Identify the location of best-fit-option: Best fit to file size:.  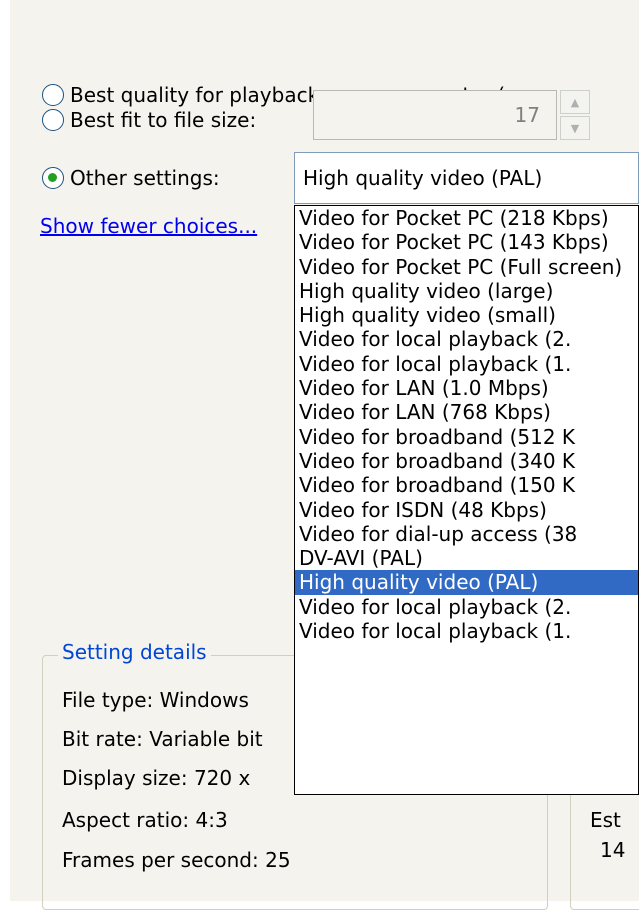
(149, 120).